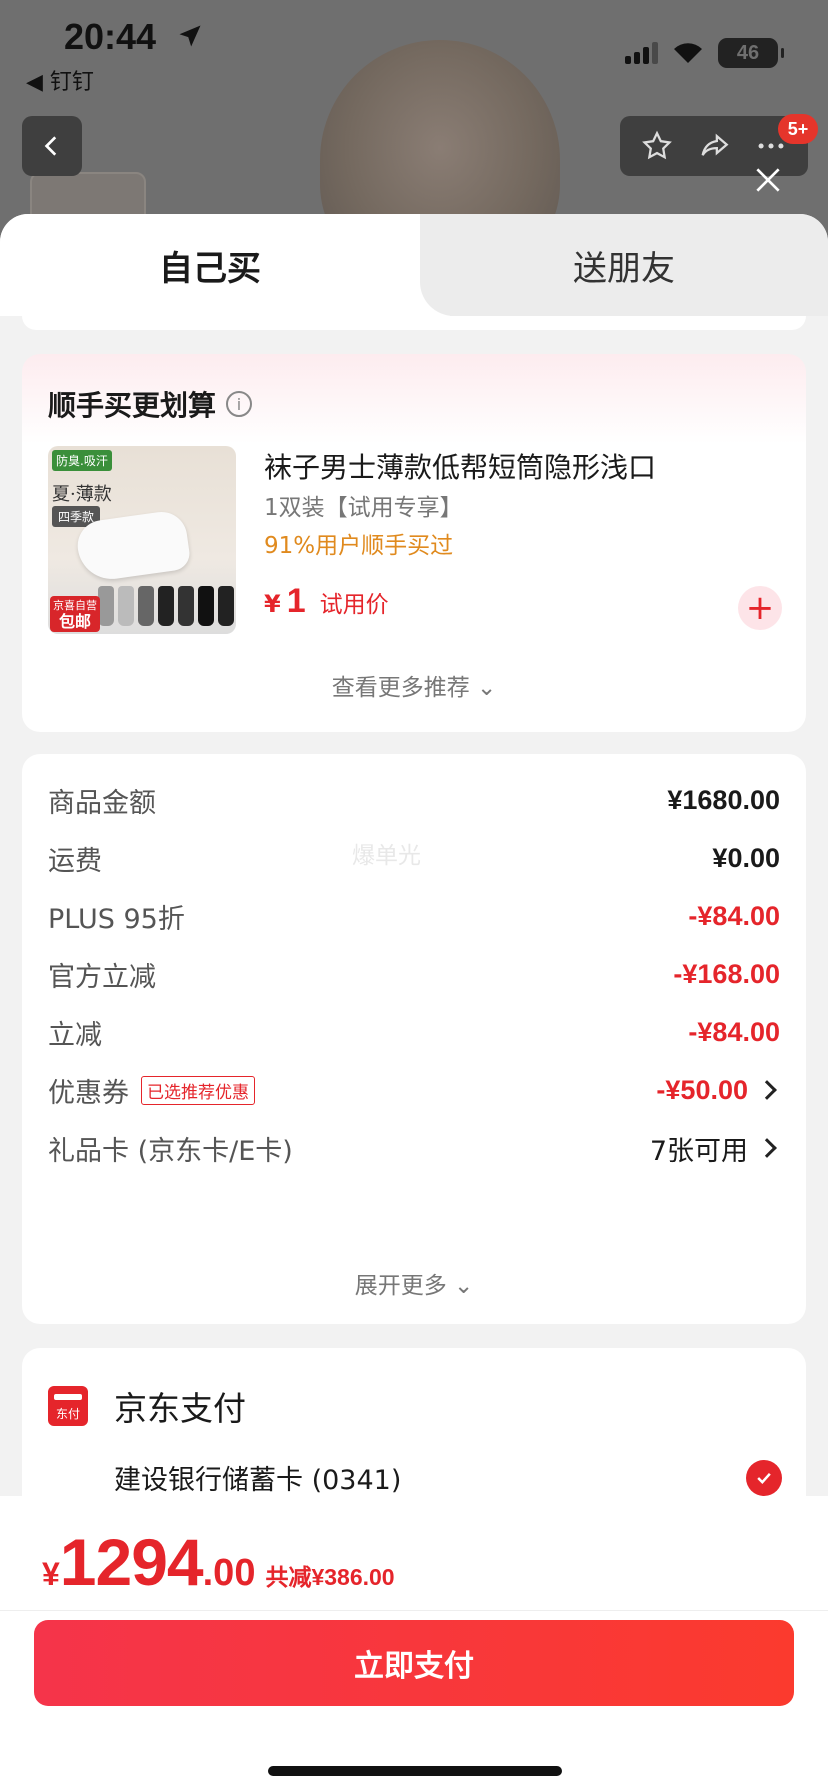 The image size is (828, 1792). What do you see at coordinates (180, 1408) in the screenshot?
I see `payment-title: 京东支付` at bounding box center [180, 1408].